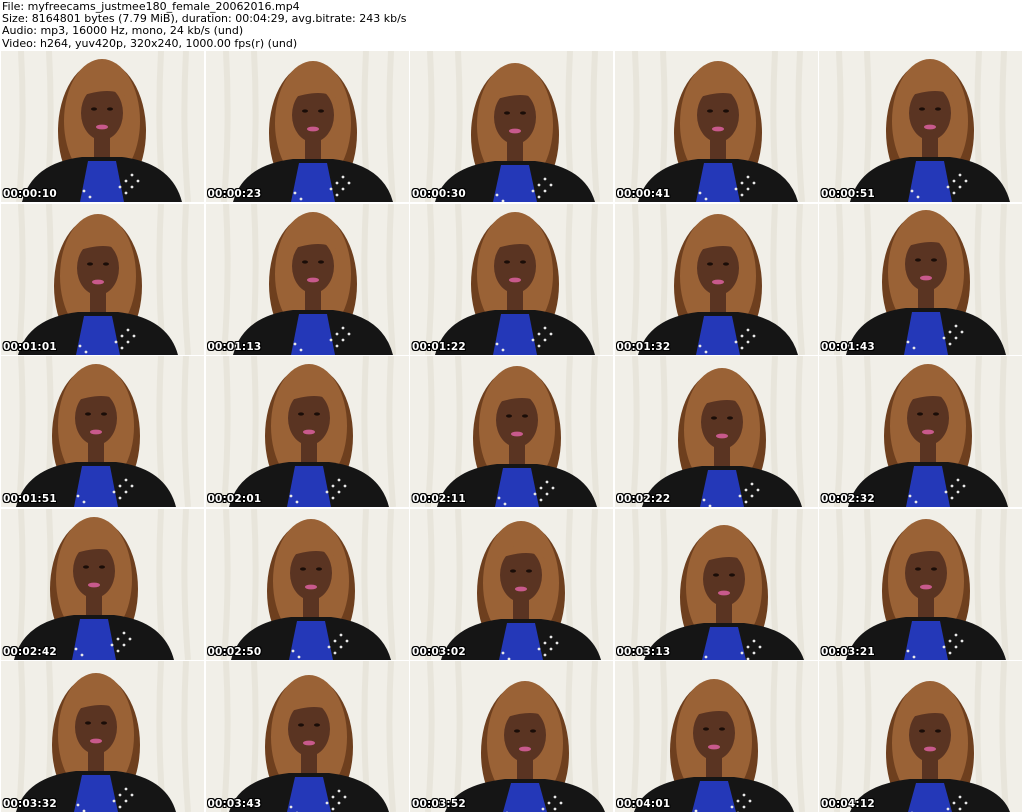 The width and height of the screenshot is (1024, 812). Describe the element at coordinates (30, 347) in the screenshot. I see `frame-timestamp: 00:01:01` at that location.